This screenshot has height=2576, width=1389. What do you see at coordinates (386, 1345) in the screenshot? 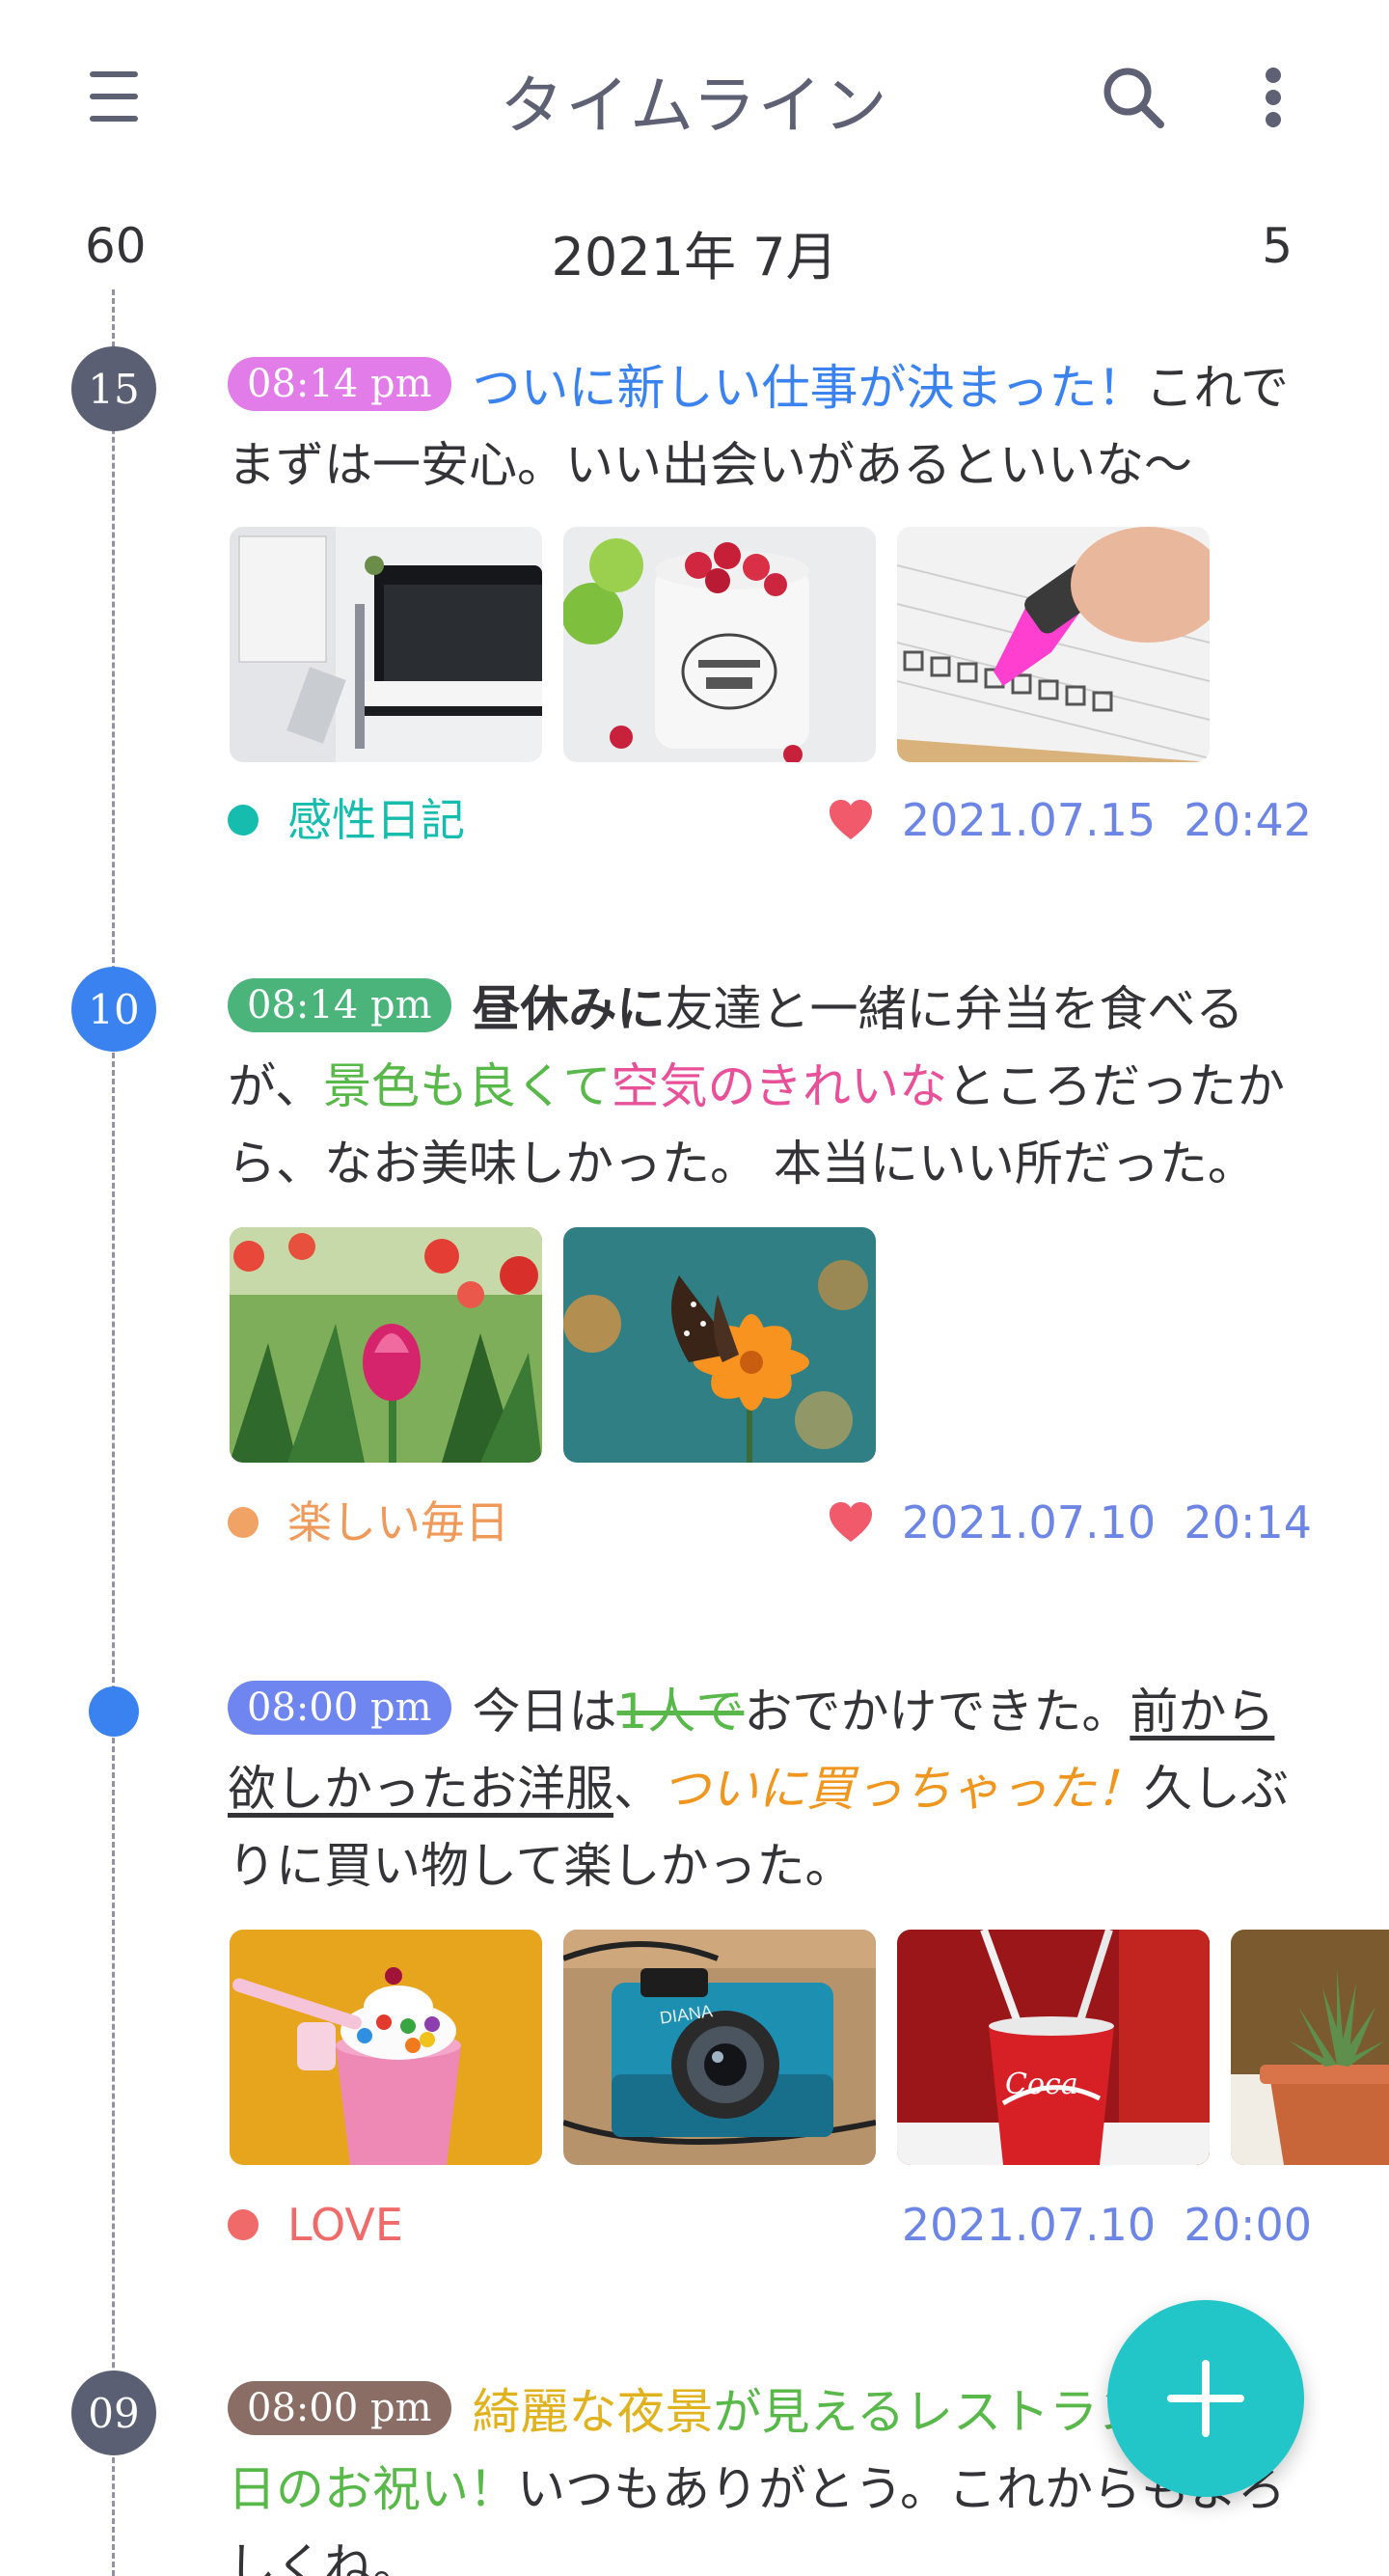
I see `tulips-photo` at bounding box center [386, 1345].